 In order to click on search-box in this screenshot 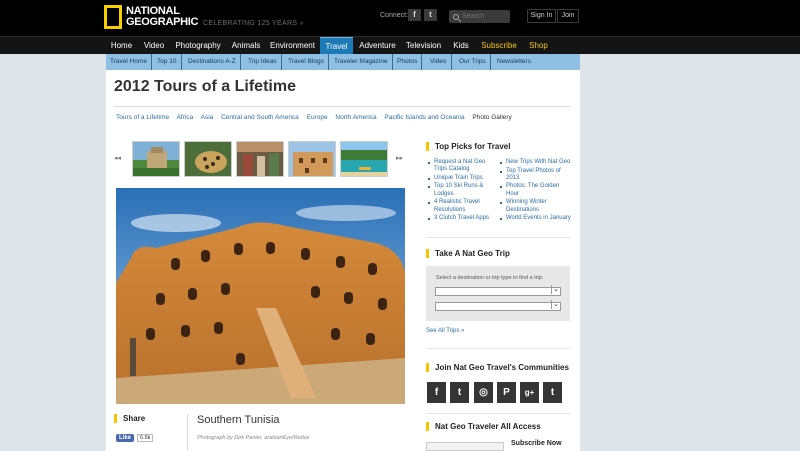, I will do `click(479, 16)`.